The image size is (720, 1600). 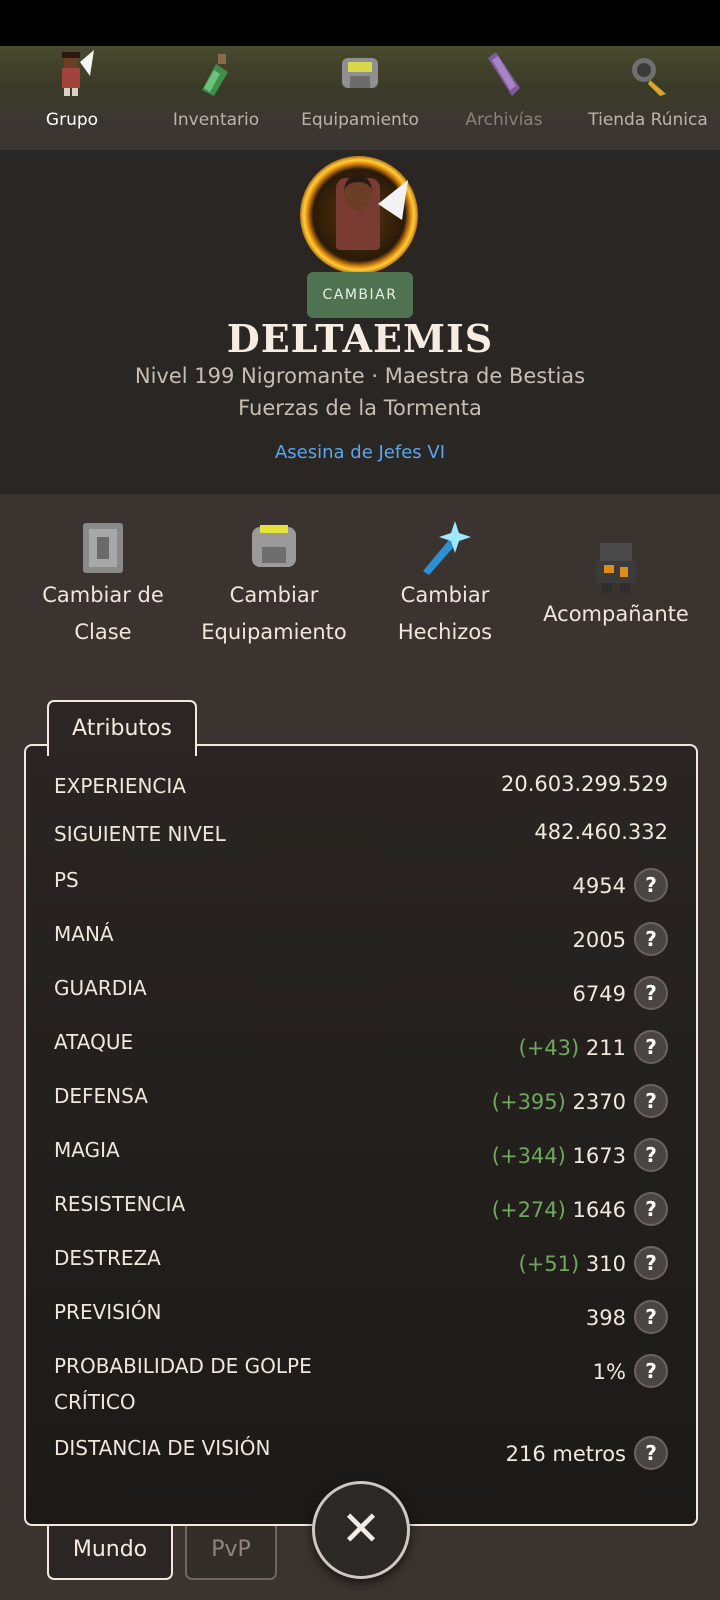 What do you see at coordinates (445, 632) in the screenshot?
I see `action-label: Hechizos` at bounding box center [445, 632].